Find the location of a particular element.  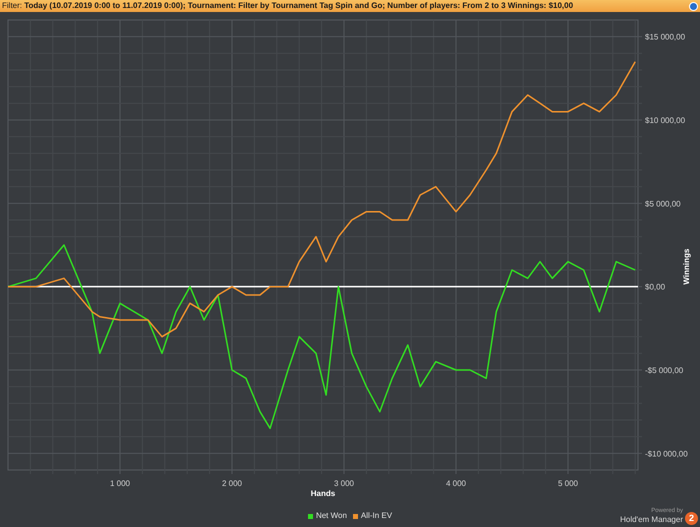

y-axis-title: Winnings is located at coordinates (686, 266).